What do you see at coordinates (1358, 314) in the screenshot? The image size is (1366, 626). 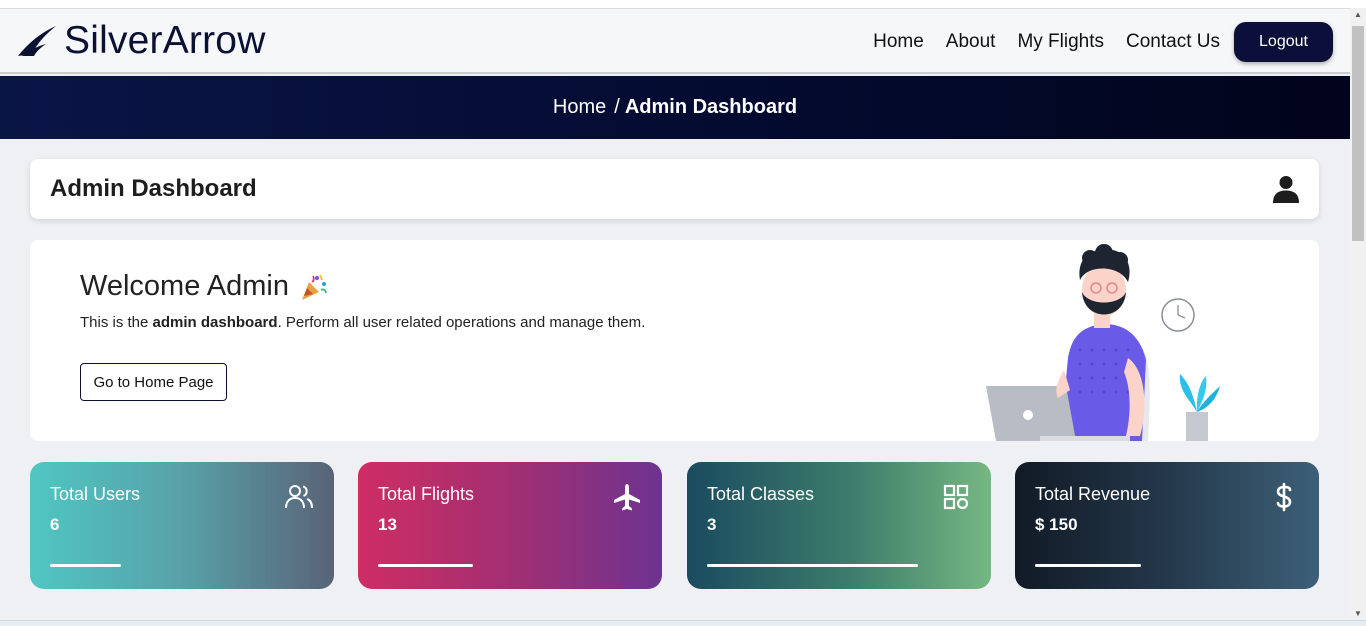 I see `vertical-scrollbar: ▲ ▼` at bounding box center [1358, 314].